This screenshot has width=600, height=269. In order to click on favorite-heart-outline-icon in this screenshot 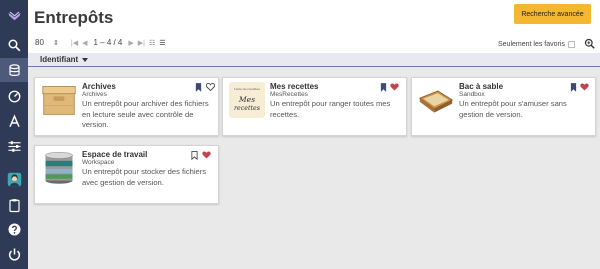, I will do `click(210, 87)`.